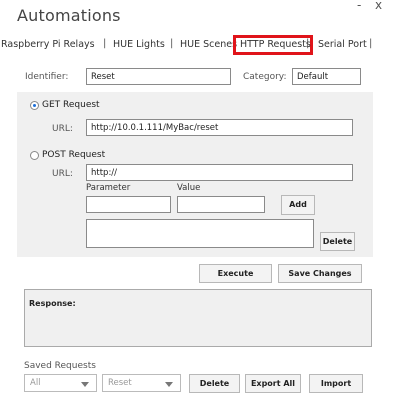 The image size is (393, 394). Describe the element at coordinates (275, 44) in the screenshot. I see `tab-http-requests: HTTP Requests` at that location.